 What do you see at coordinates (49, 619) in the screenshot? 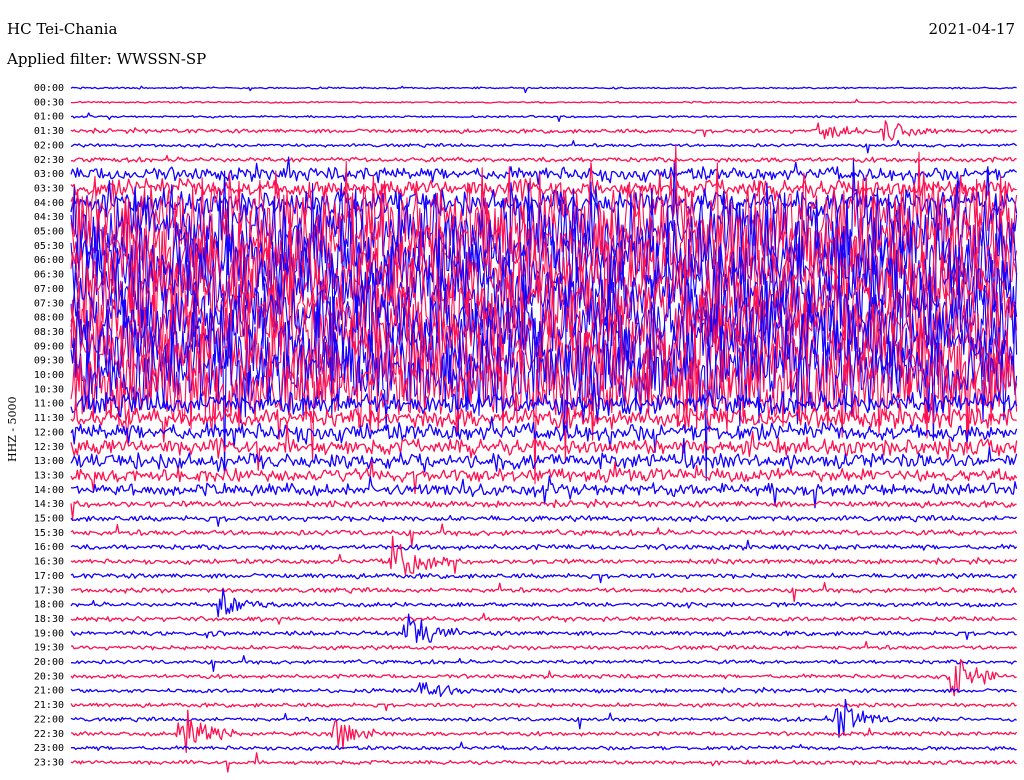
I see `time-label: 18:30` at bounding box center [49, 619].